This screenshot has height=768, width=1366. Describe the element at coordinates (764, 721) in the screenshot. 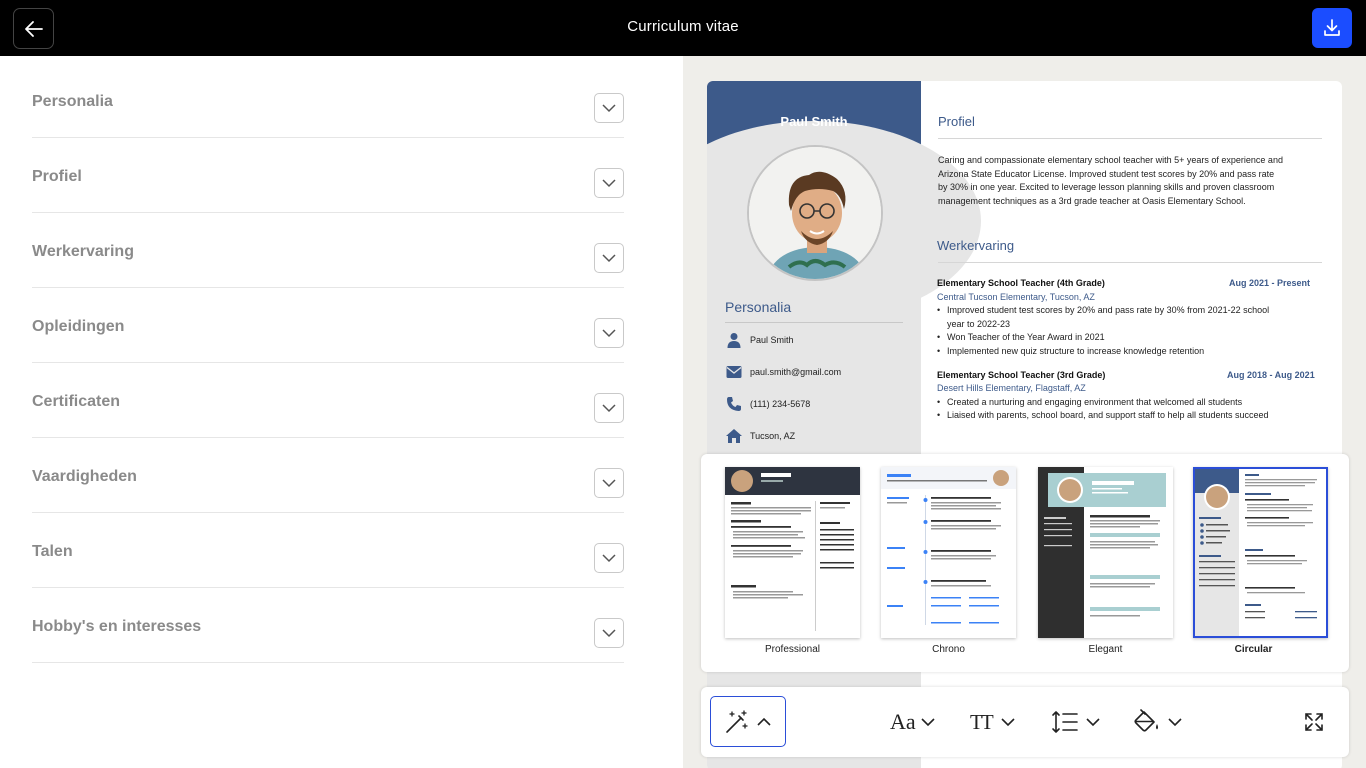

I see `chevron-up-icon` at that location.